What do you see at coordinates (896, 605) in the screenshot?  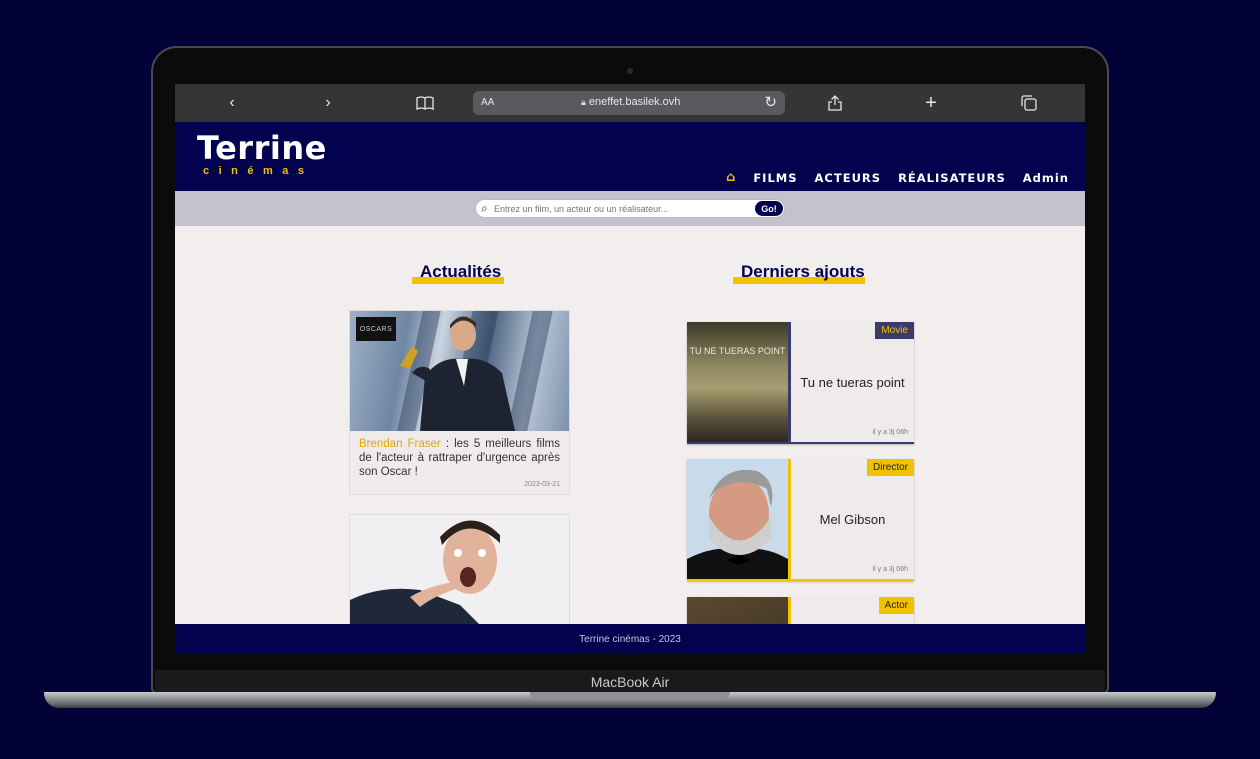 I see `type-badge: Actor` at bounding box center [896, 605].